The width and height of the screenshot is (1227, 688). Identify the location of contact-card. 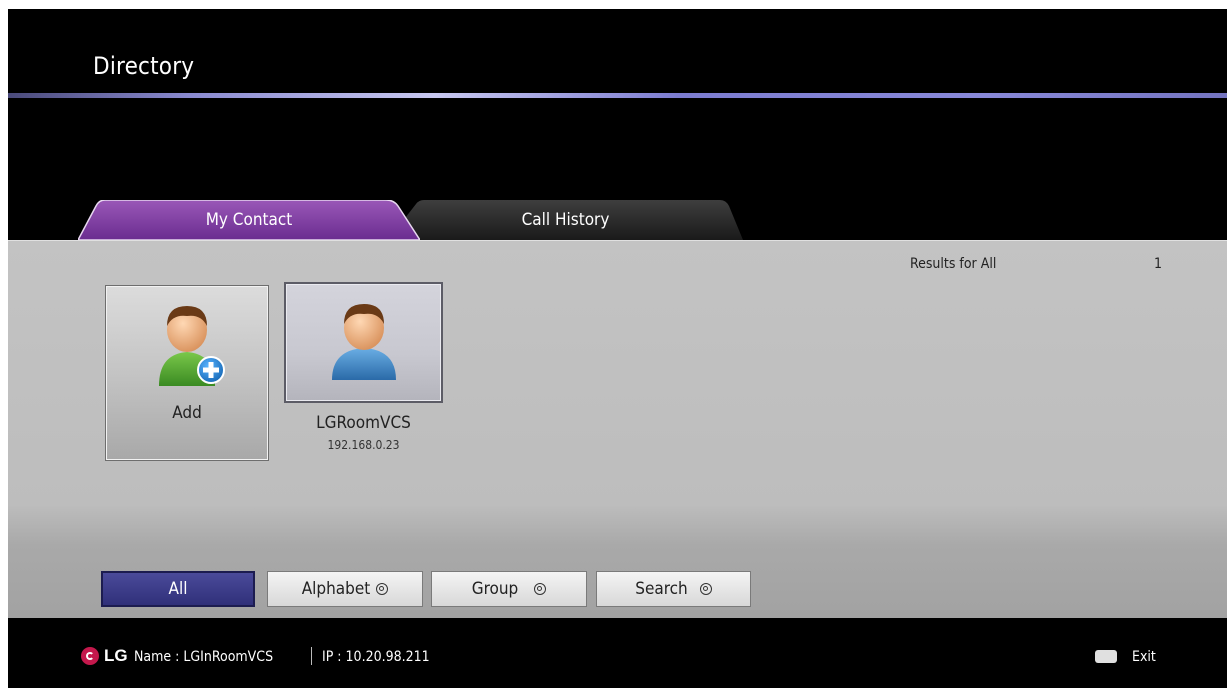
(363, 342).